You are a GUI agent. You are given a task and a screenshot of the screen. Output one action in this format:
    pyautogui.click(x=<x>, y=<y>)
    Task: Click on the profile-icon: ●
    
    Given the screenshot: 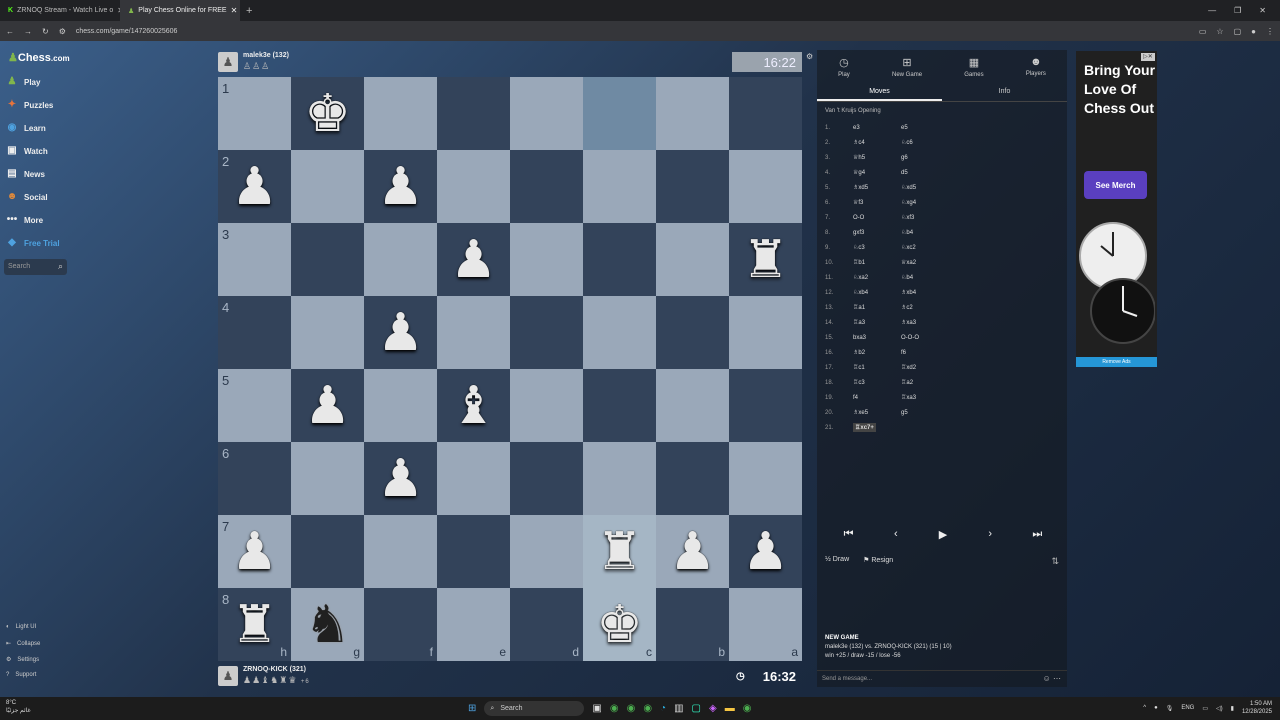 What is the action you would take?
    pyautogui.click(x=1253, y=31)
    